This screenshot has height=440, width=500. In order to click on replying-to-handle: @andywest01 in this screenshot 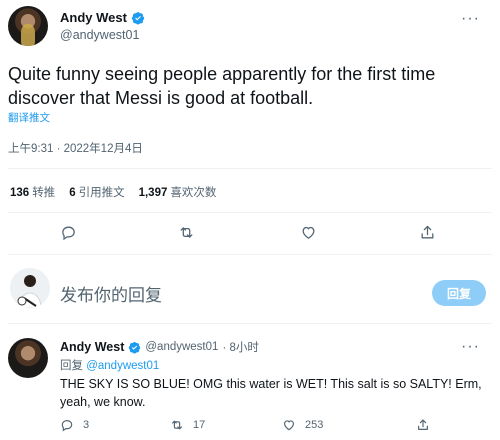, I will do `click(122, 366)`.